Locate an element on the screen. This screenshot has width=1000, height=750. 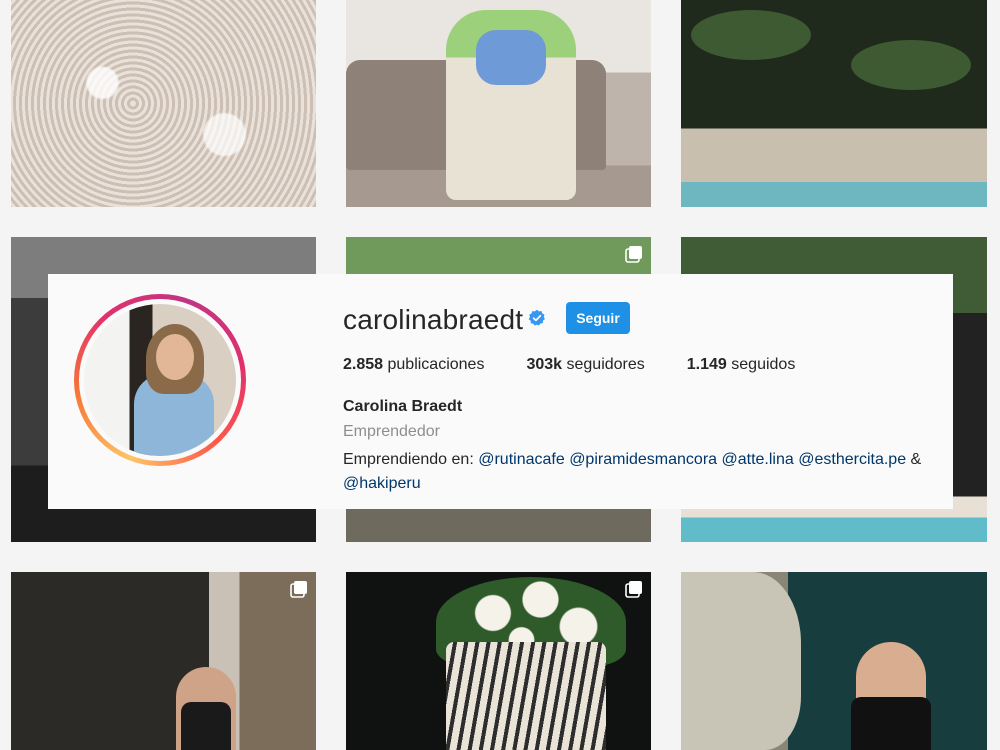
following-stat: 1.149 seguidos is located at coordinates (741, 365).